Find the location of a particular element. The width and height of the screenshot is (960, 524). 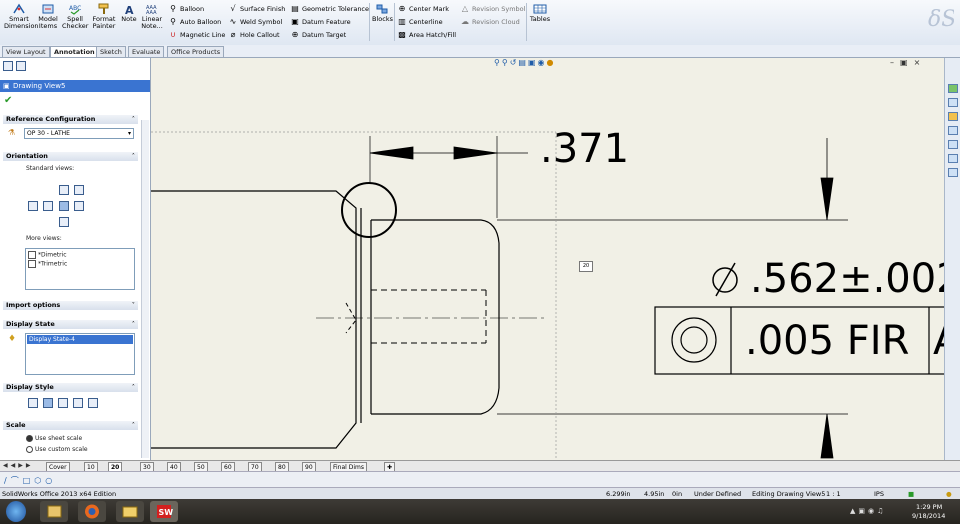

view-palette-icon is located at coordinates (953, 130).